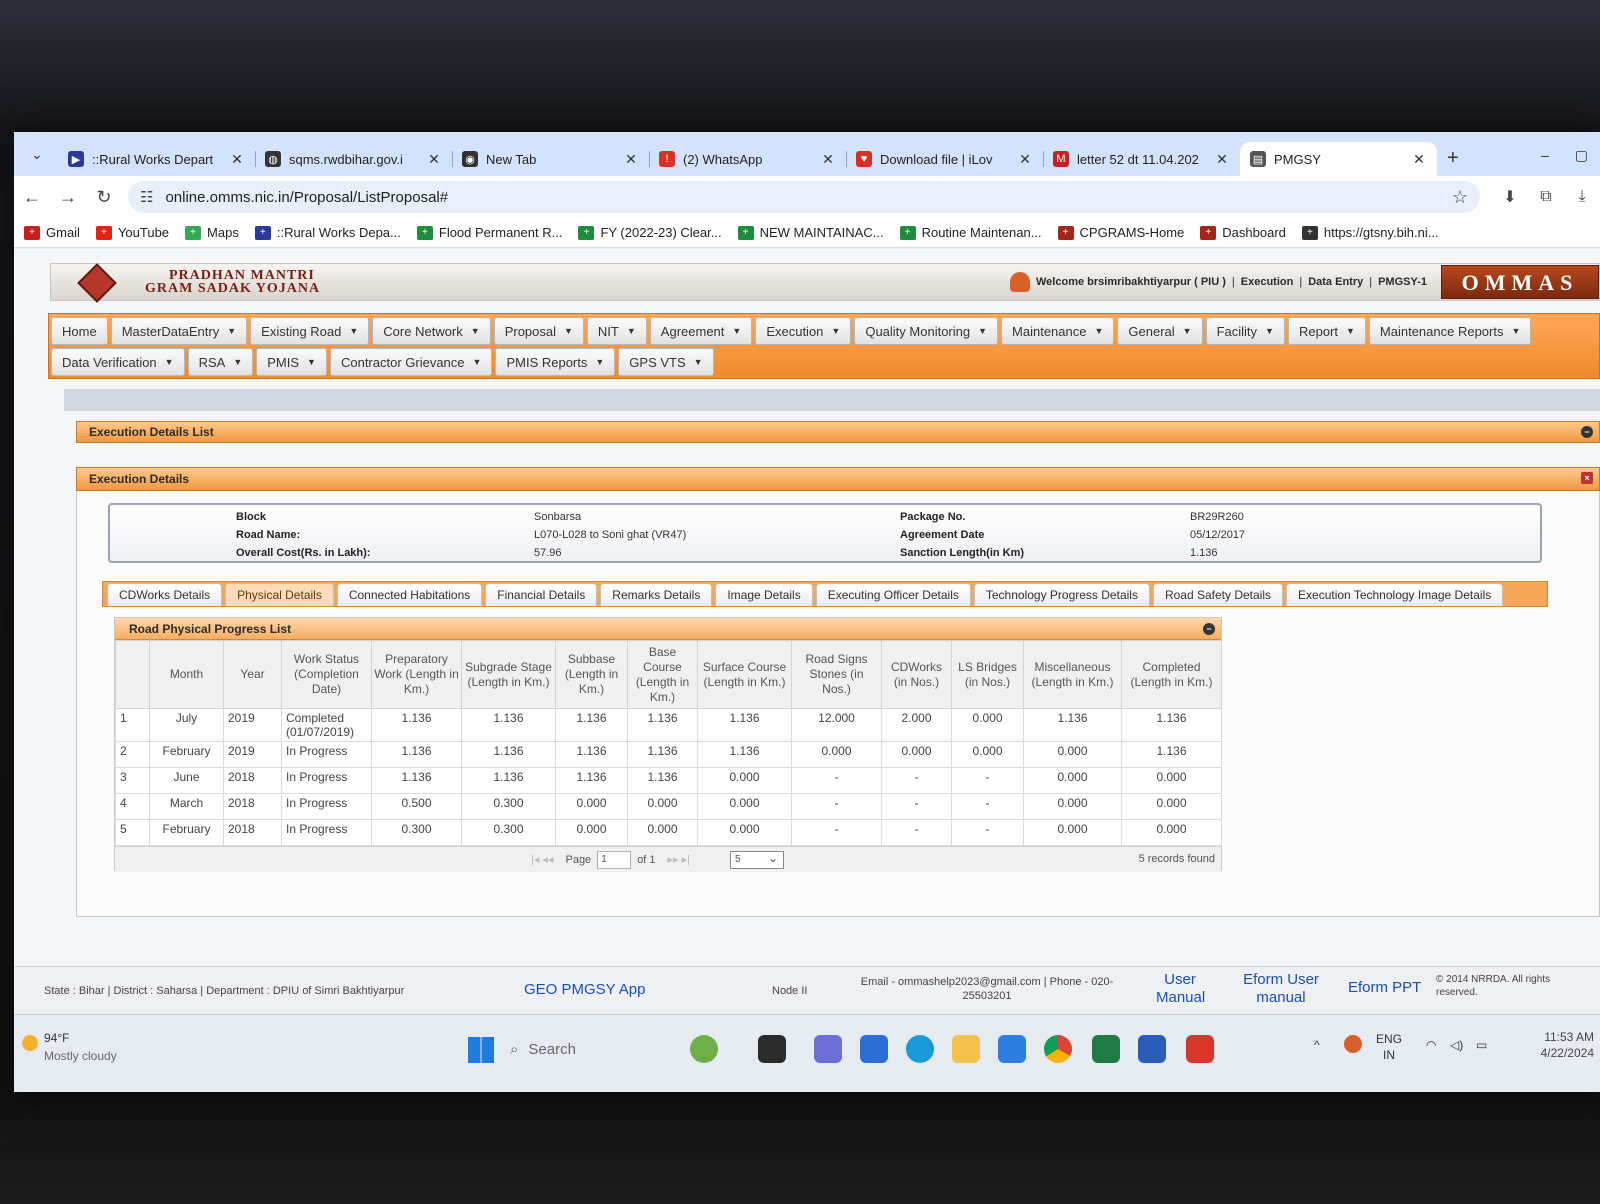 The width and height of the screenshot is (1600, 1204). Describe the element at coordinates (1567, 1045) in the screenshot. I see `system-clock: 11:53 AM 4/22/2024` at that location.